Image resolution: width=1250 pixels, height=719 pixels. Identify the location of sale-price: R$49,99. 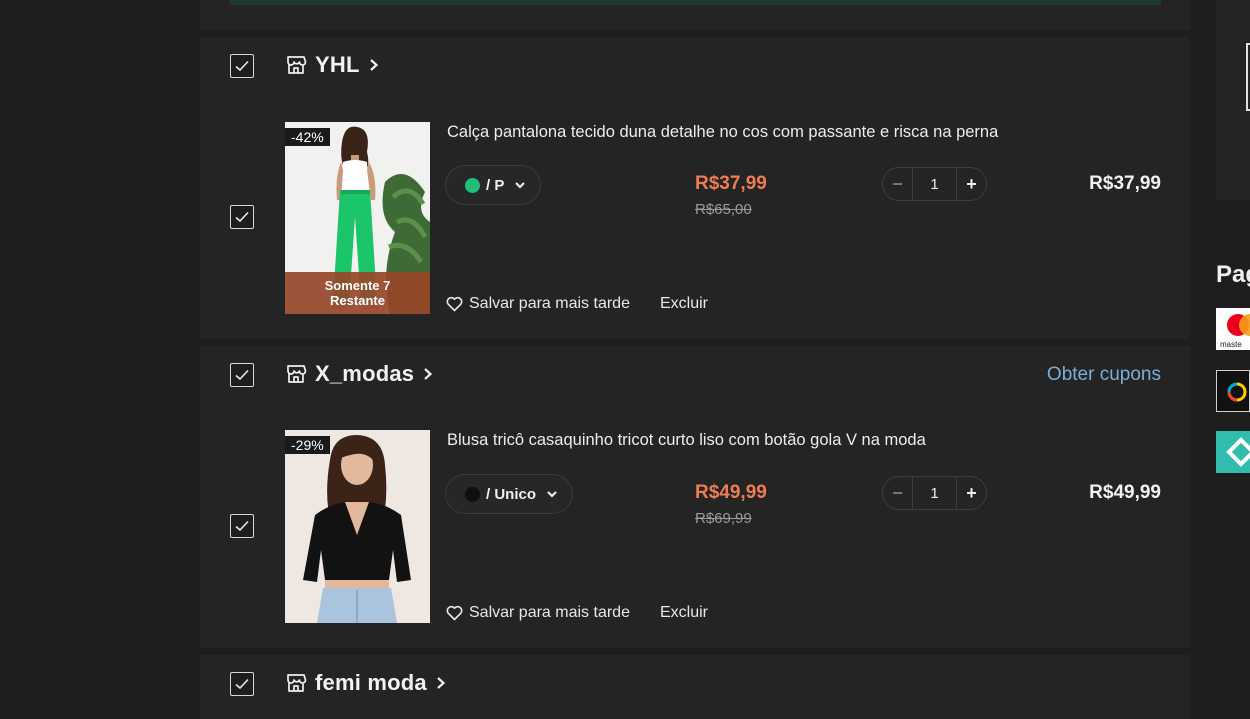
(731, 492).